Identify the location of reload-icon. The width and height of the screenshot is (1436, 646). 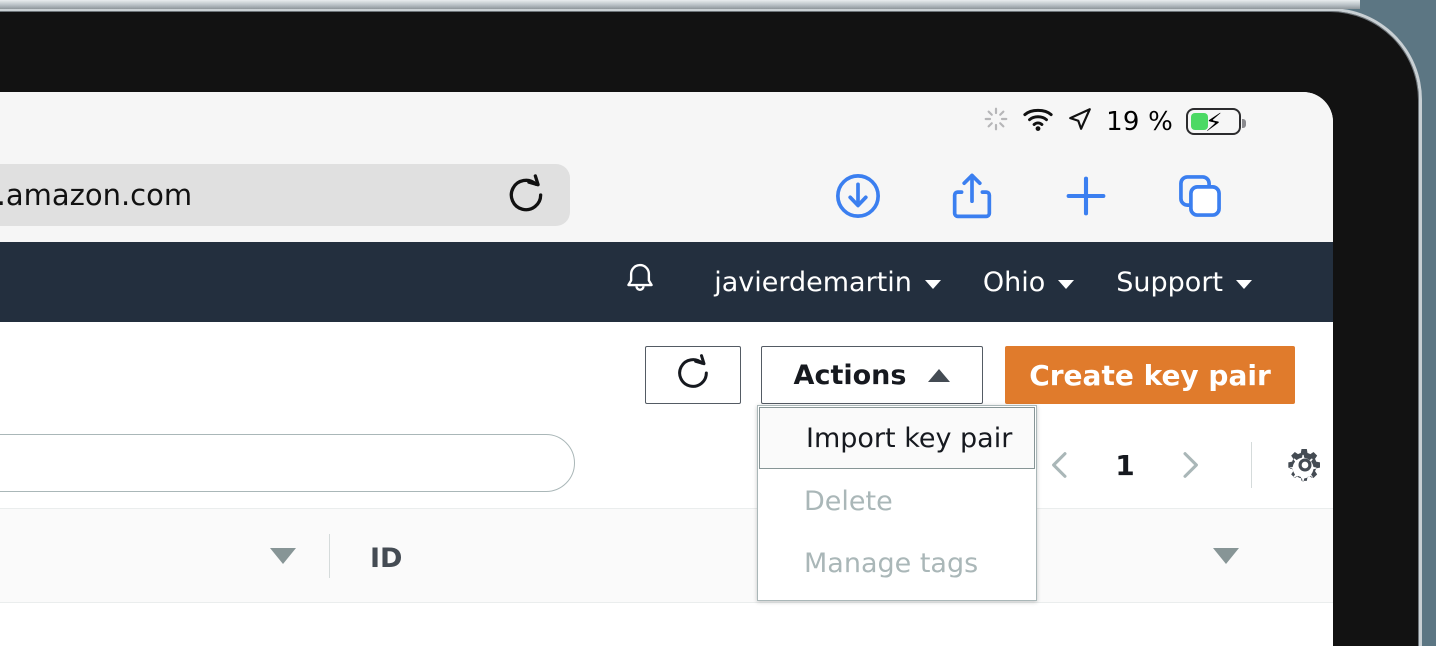
(537, 195).